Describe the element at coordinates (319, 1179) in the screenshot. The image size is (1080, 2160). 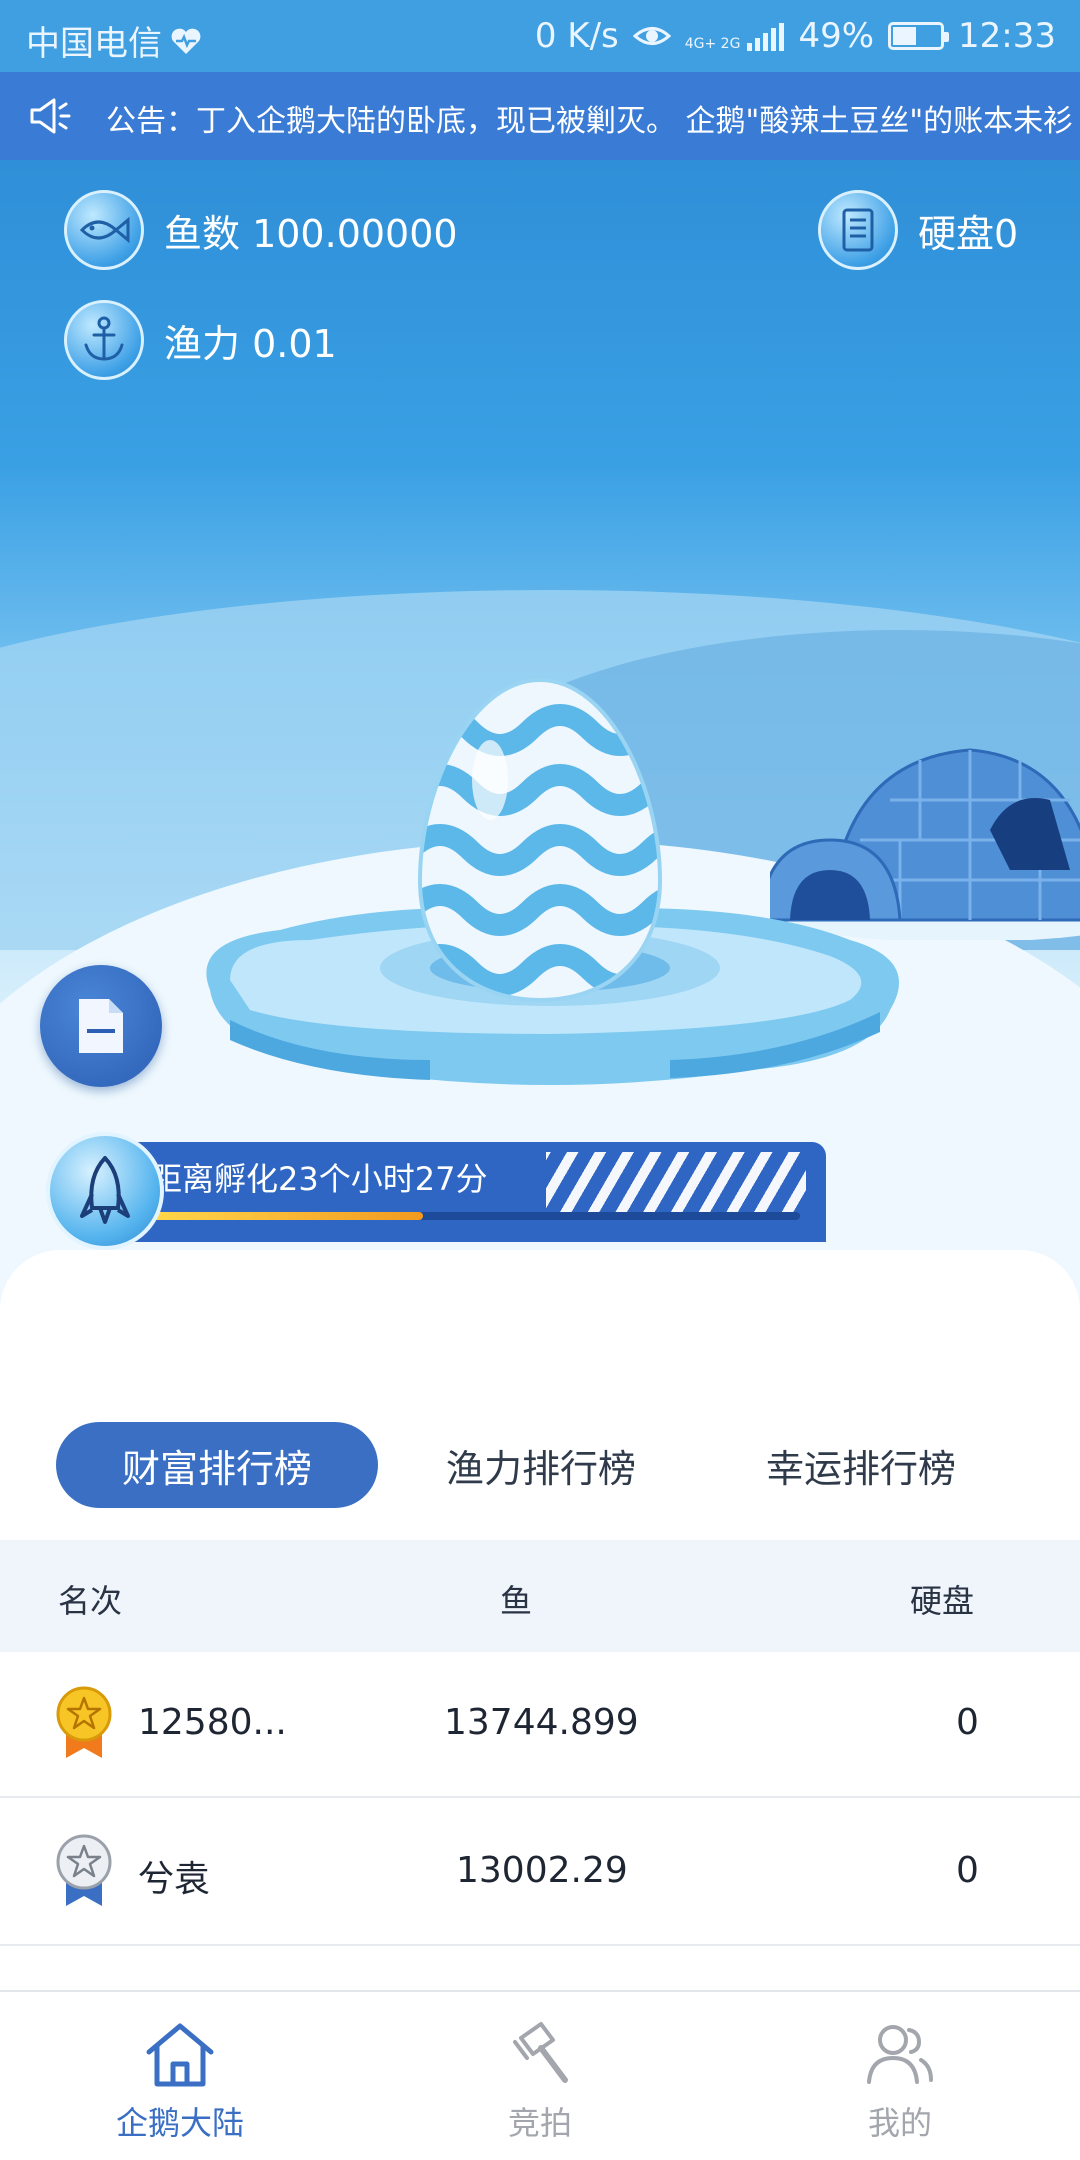
I see `hatch-countdown: 距离孵化23个小时27分` at that location.